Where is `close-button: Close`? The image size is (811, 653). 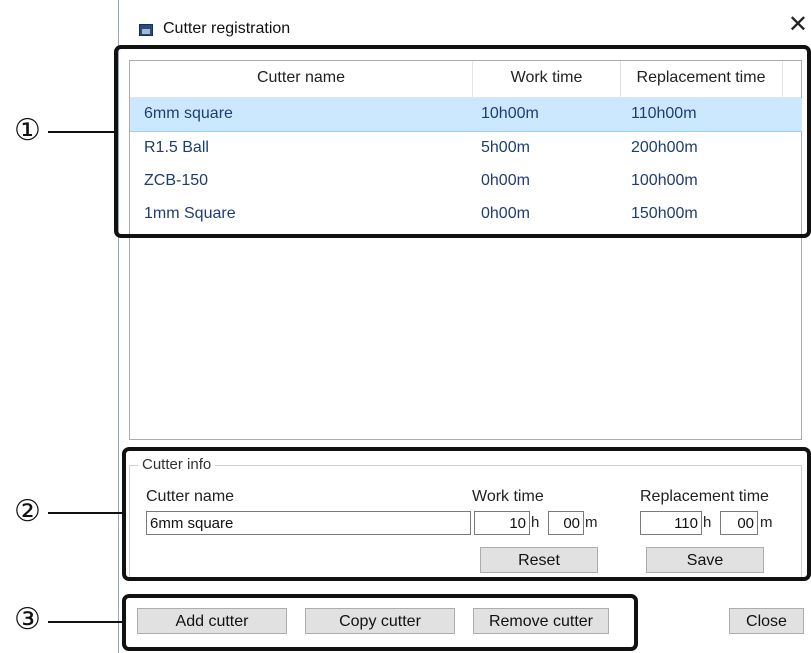
close-button: Close is located at coordinates (766, 621).